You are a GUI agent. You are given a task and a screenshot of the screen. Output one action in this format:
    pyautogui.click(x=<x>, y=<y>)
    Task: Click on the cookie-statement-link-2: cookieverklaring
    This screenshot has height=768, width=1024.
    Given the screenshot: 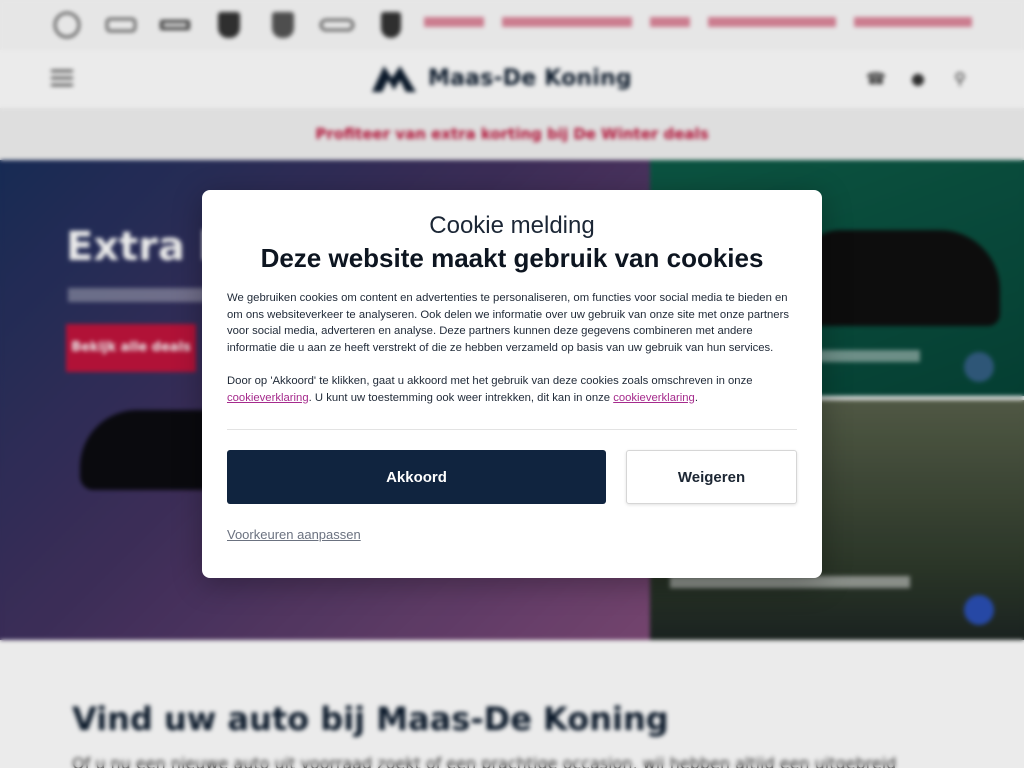 What is the action you would take?
    pyautogui.click(x=654, y=398)
    